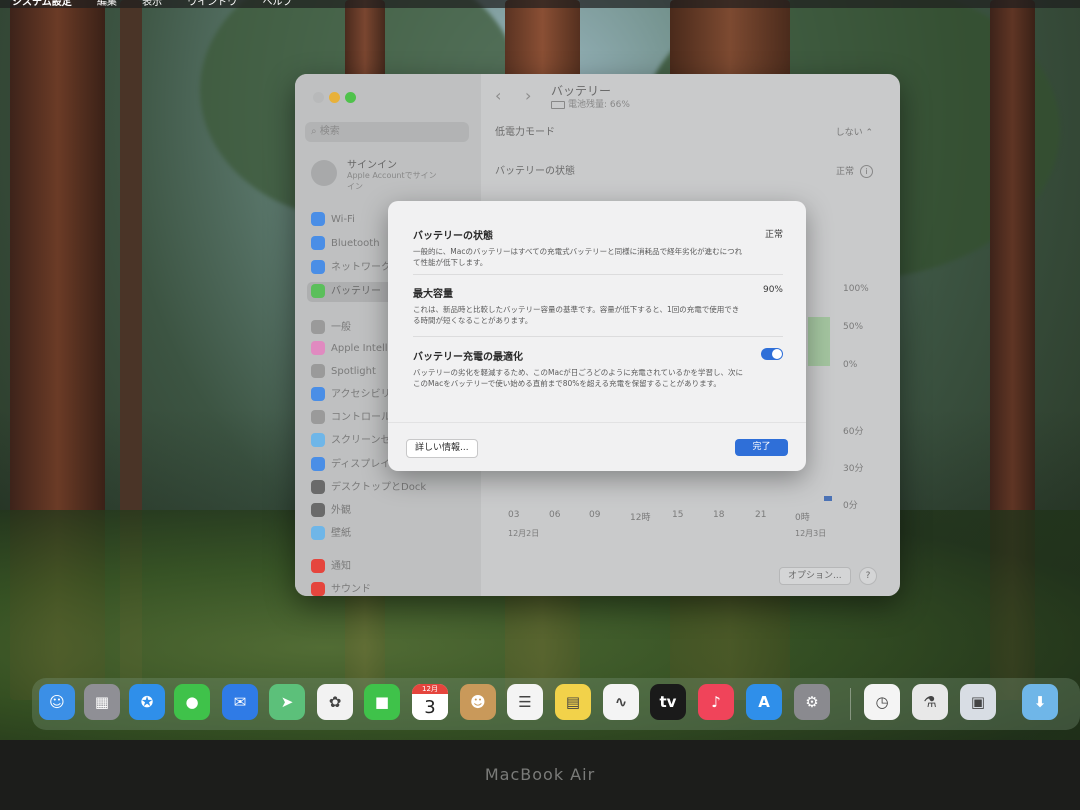  I want to click on dock-safari-icon: ✪, so click(147, 702).